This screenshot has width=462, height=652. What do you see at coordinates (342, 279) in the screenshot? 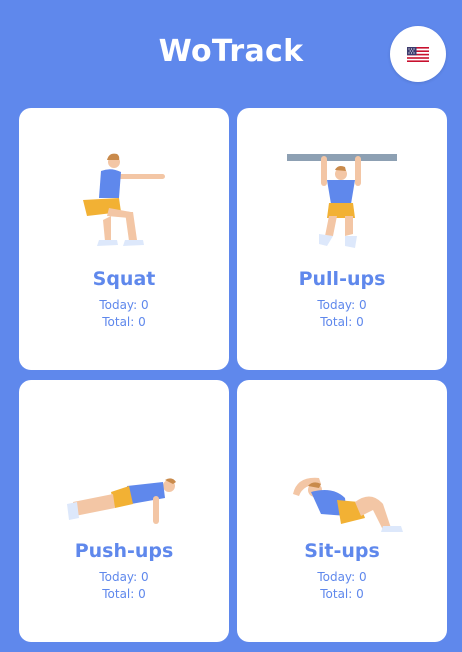
I see `exercise-name: Pull-ups` at bounding box center [342, 279].